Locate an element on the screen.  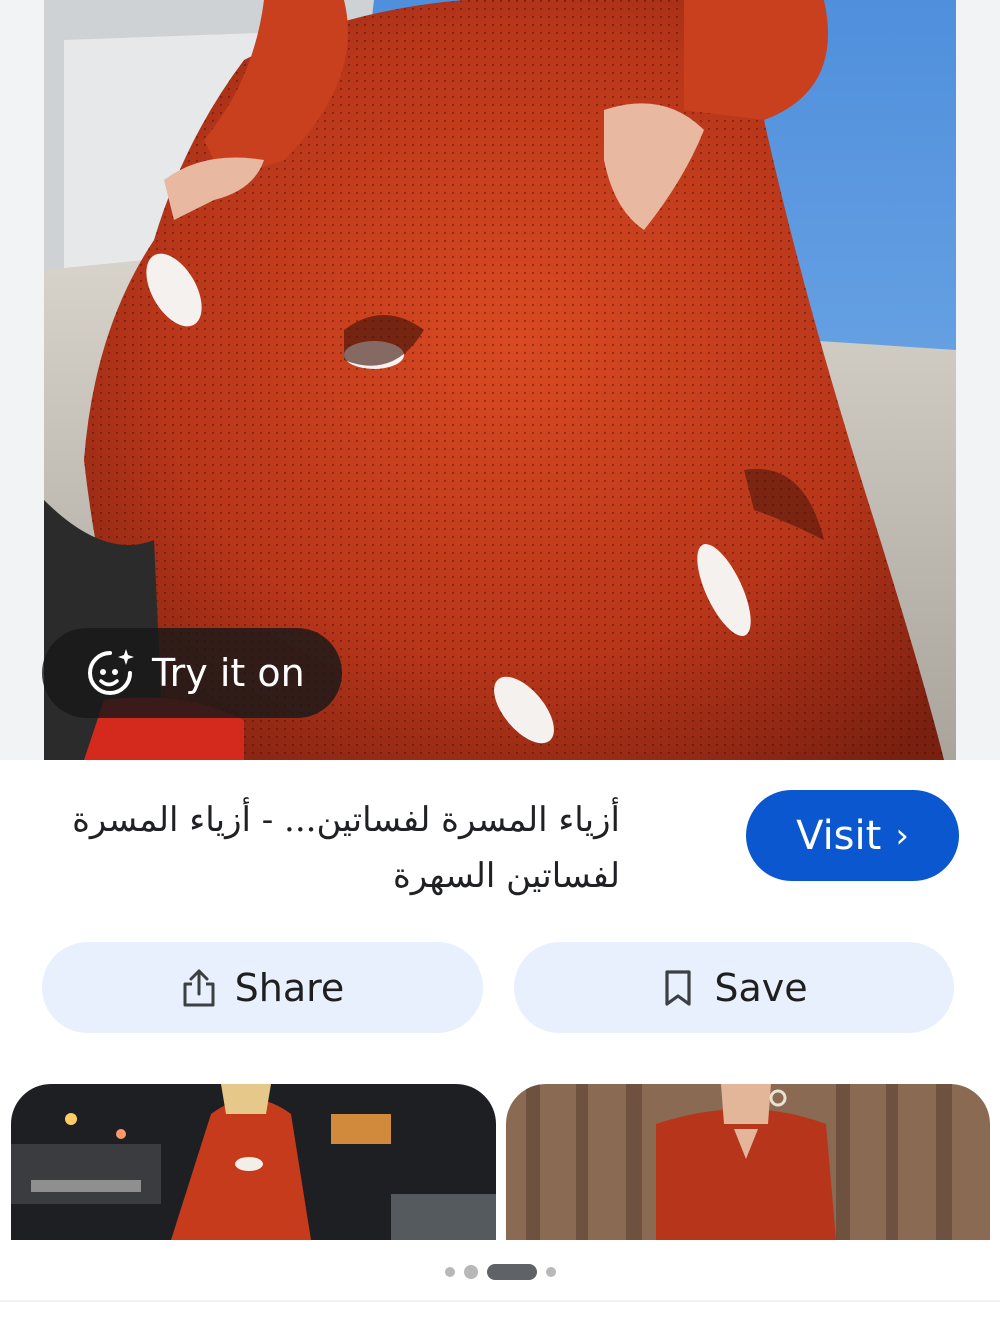
chevron-right-icon: › is located at coordinates (902, 835).